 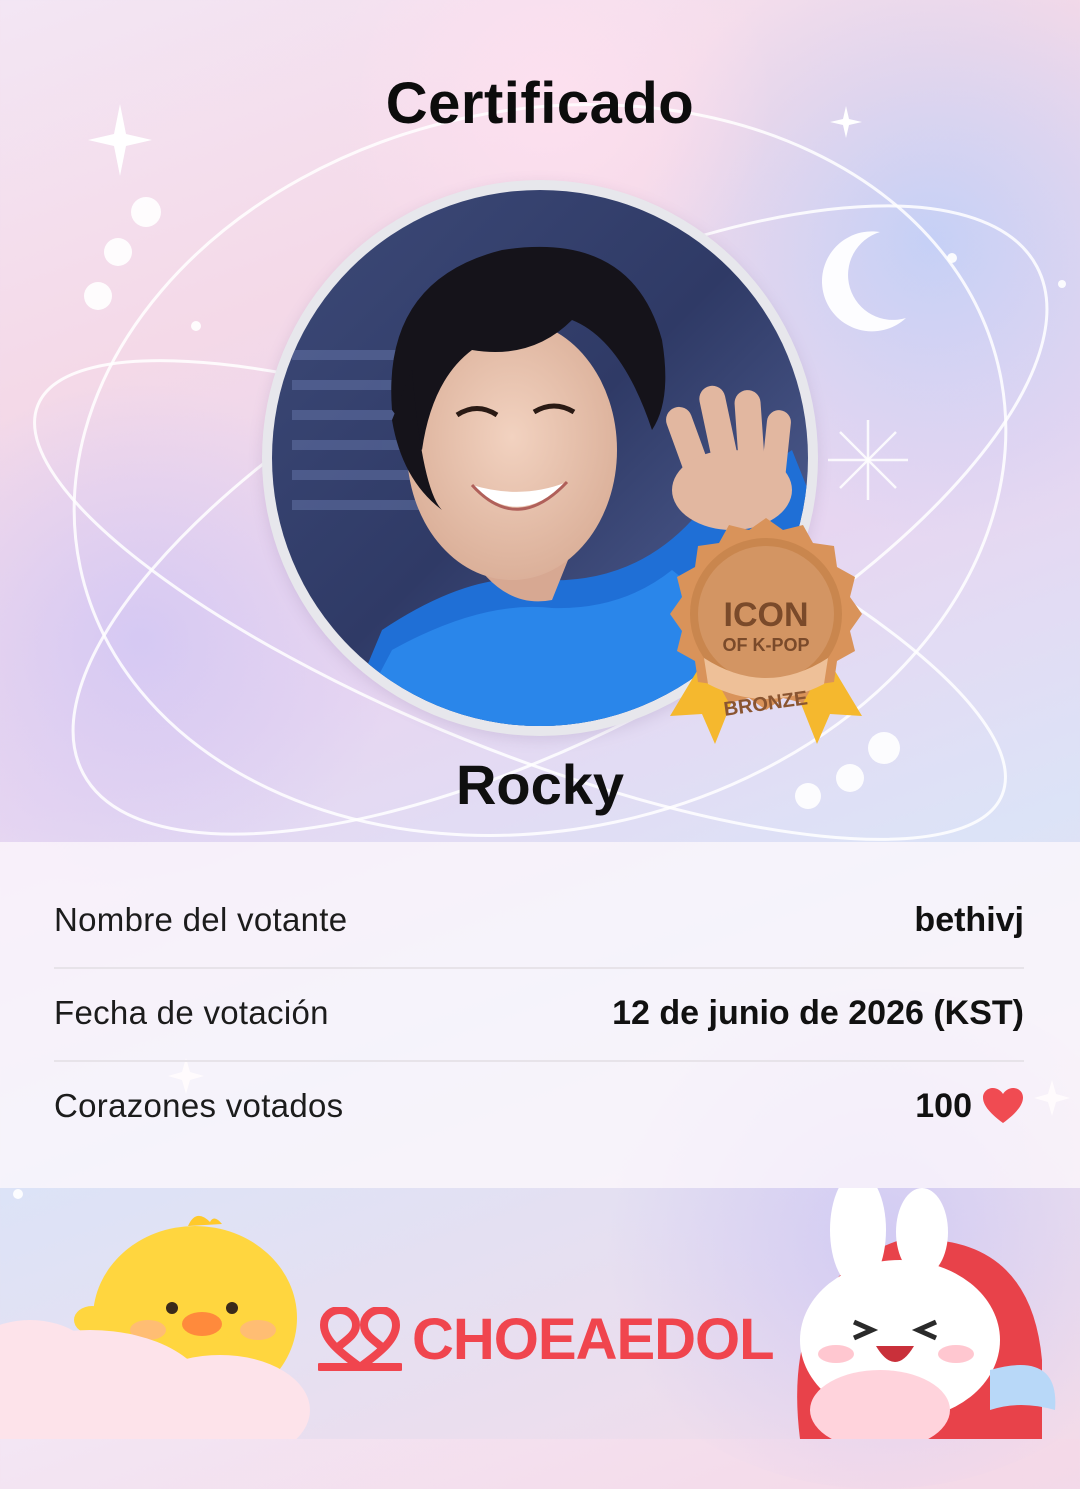 I want to click on detail-row-voter: Nombre del votante bethivj, so click(x=539, y=920).